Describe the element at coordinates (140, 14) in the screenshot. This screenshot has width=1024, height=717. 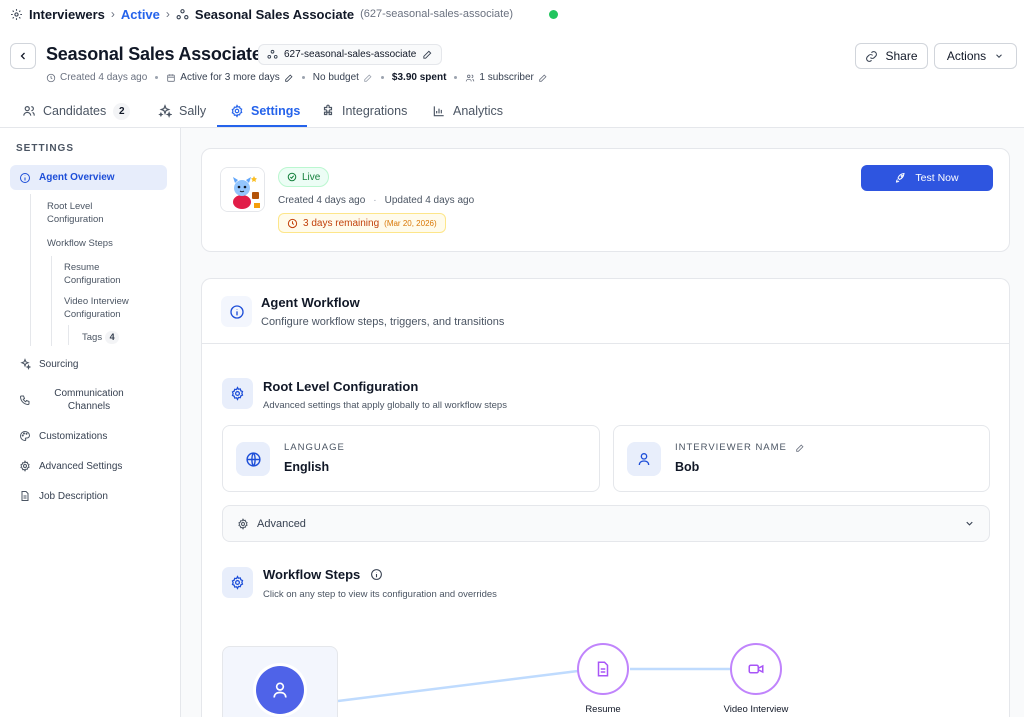
I see `breadcrumb-active: Active` at that location.